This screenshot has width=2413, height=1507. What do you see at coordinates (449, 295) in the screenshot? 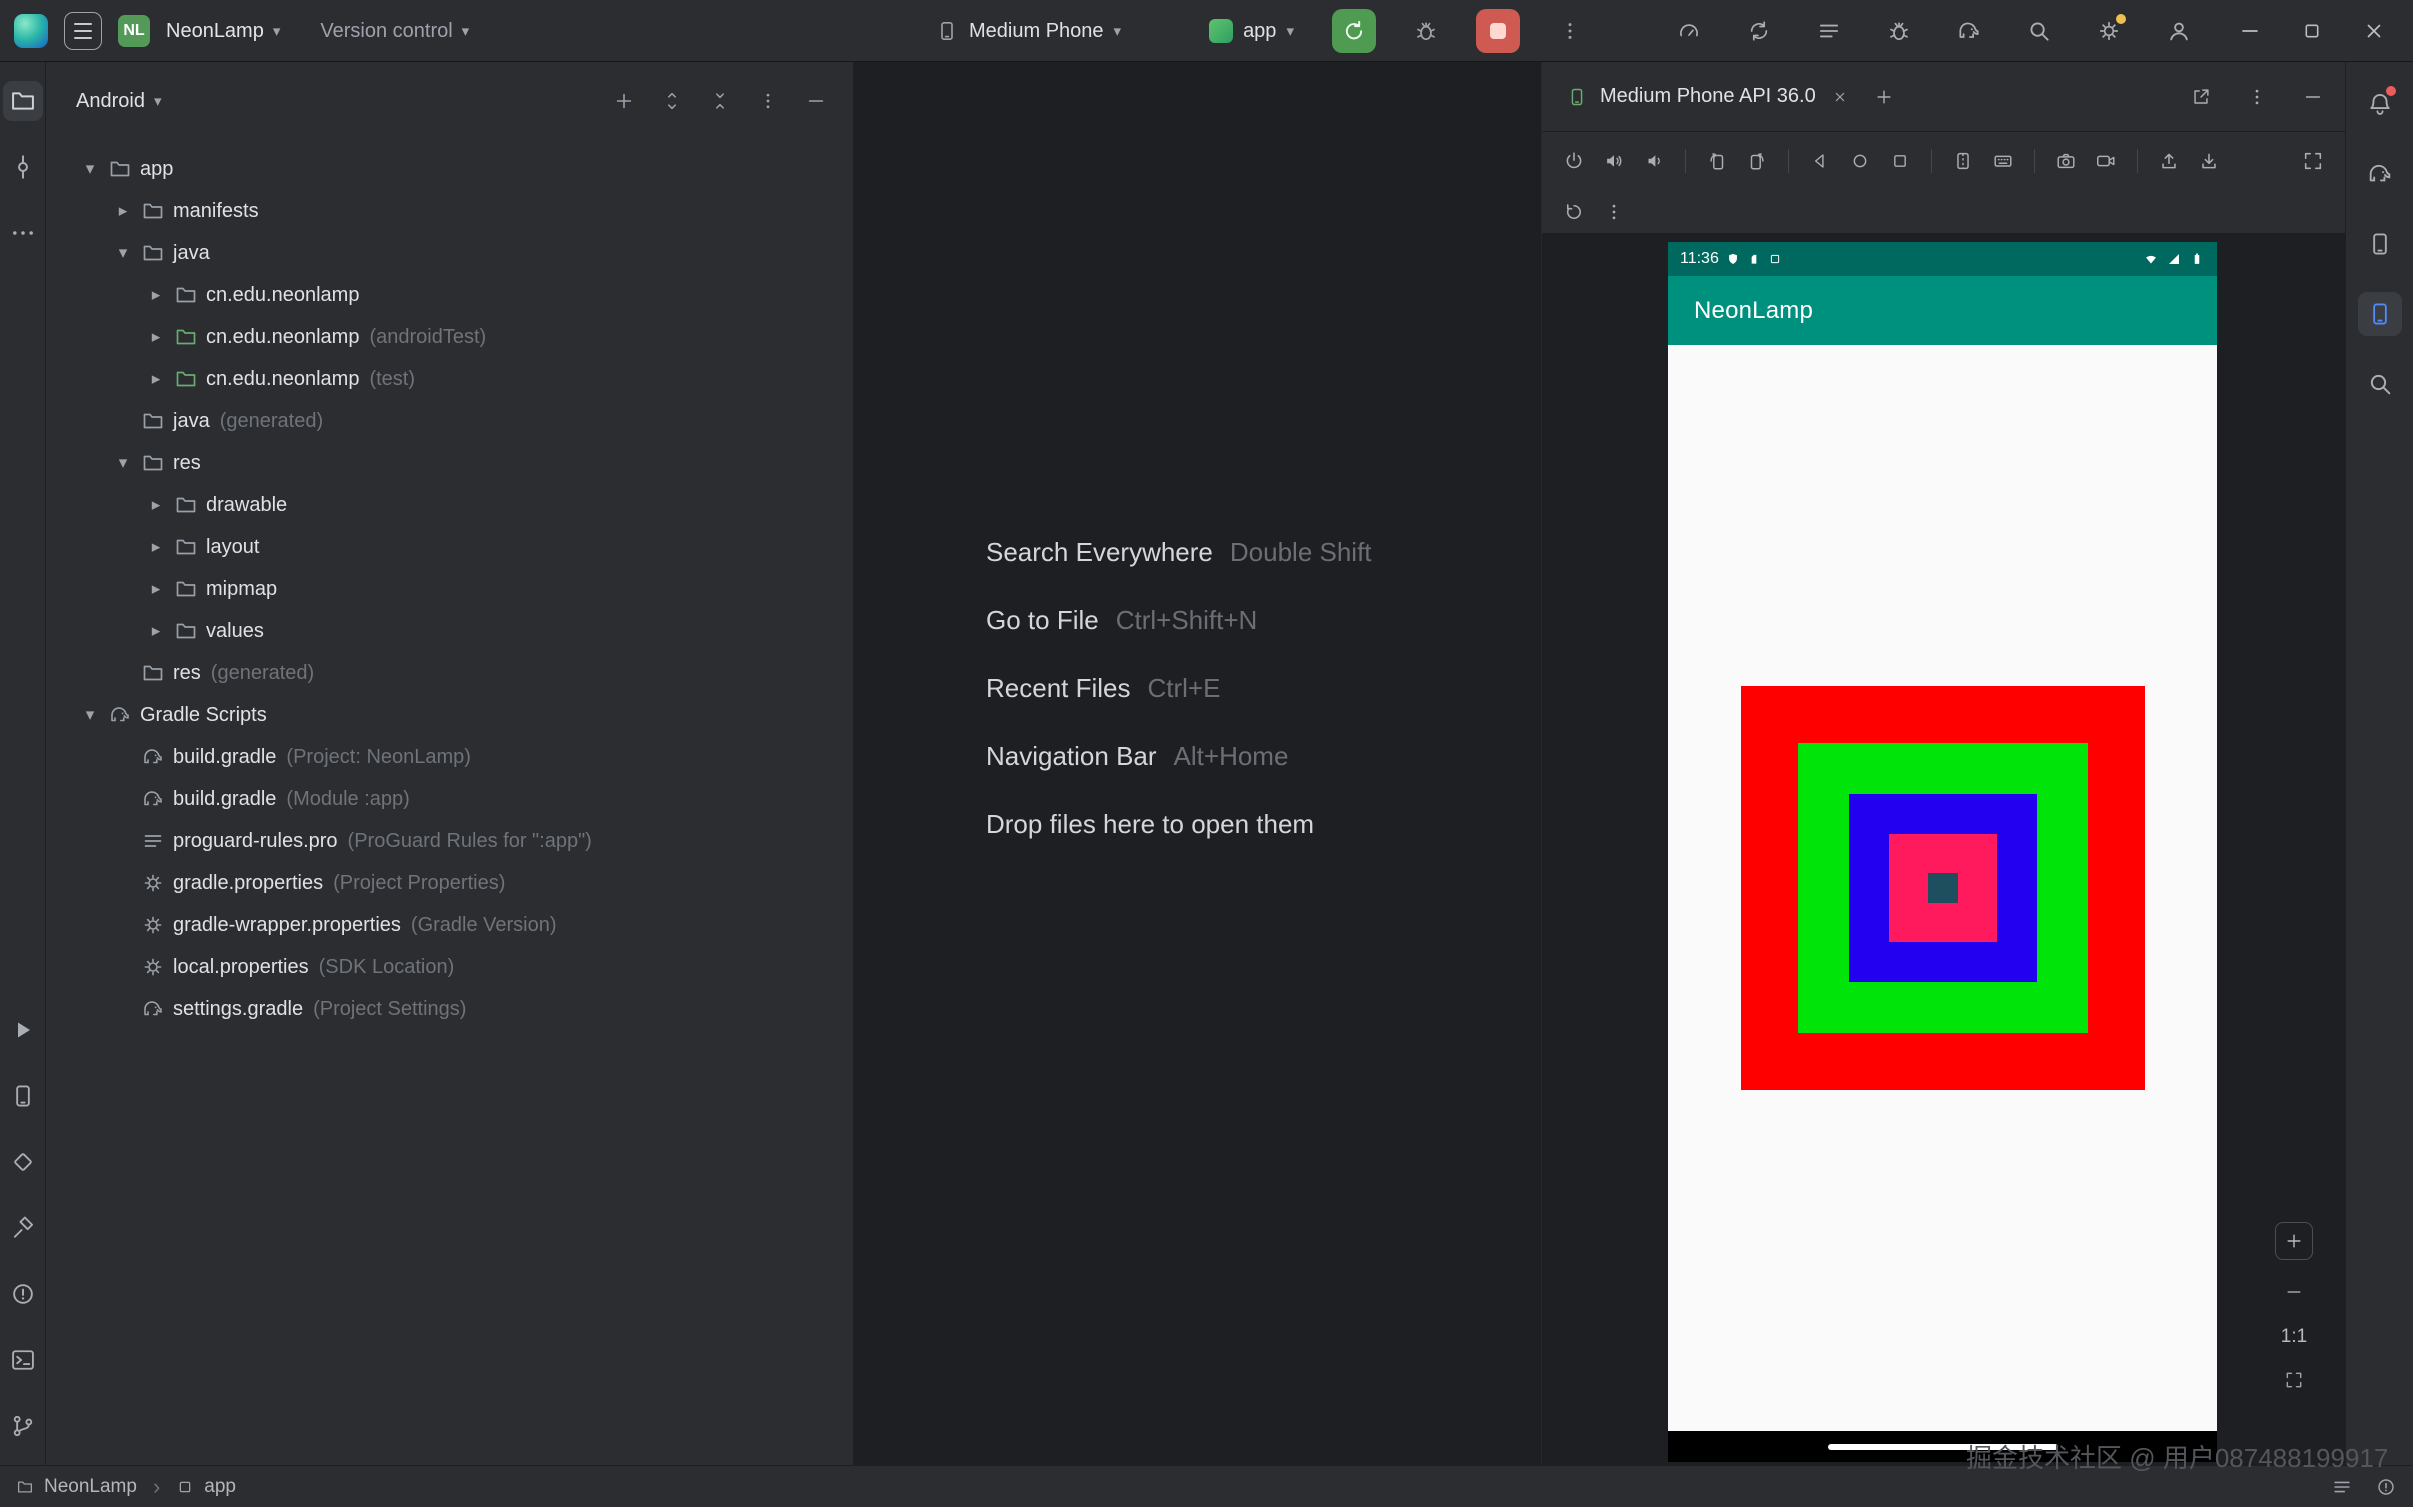
I see `tree-item-package-main: ▸ cn.edu.neonlamp` at bounding box center [449, 295].